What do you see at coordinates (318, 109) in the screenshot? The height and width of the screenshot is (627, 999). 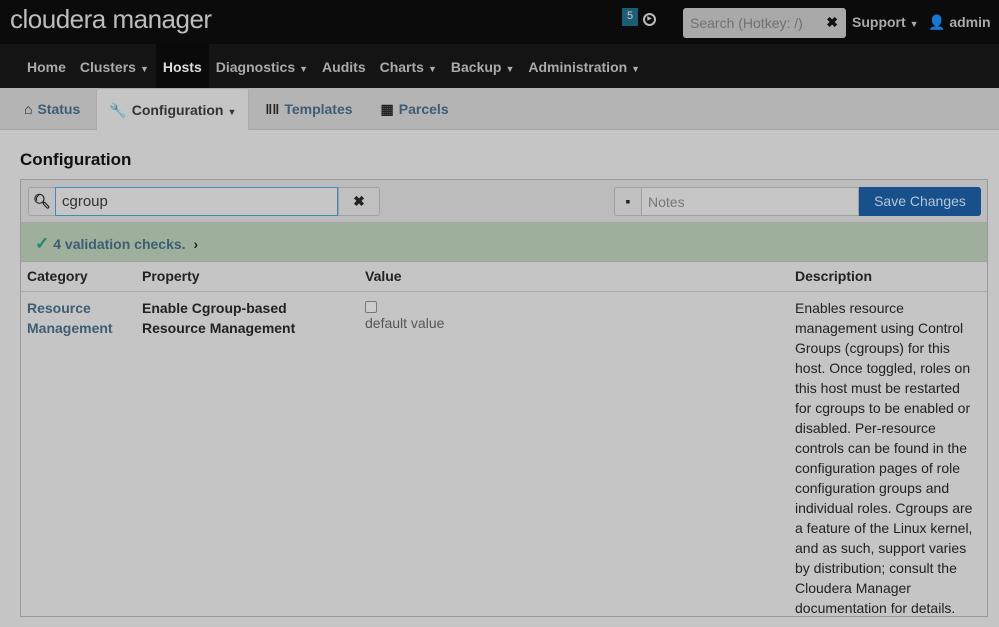 I see `tab-label: Templates` at bounding box center [318, 109].